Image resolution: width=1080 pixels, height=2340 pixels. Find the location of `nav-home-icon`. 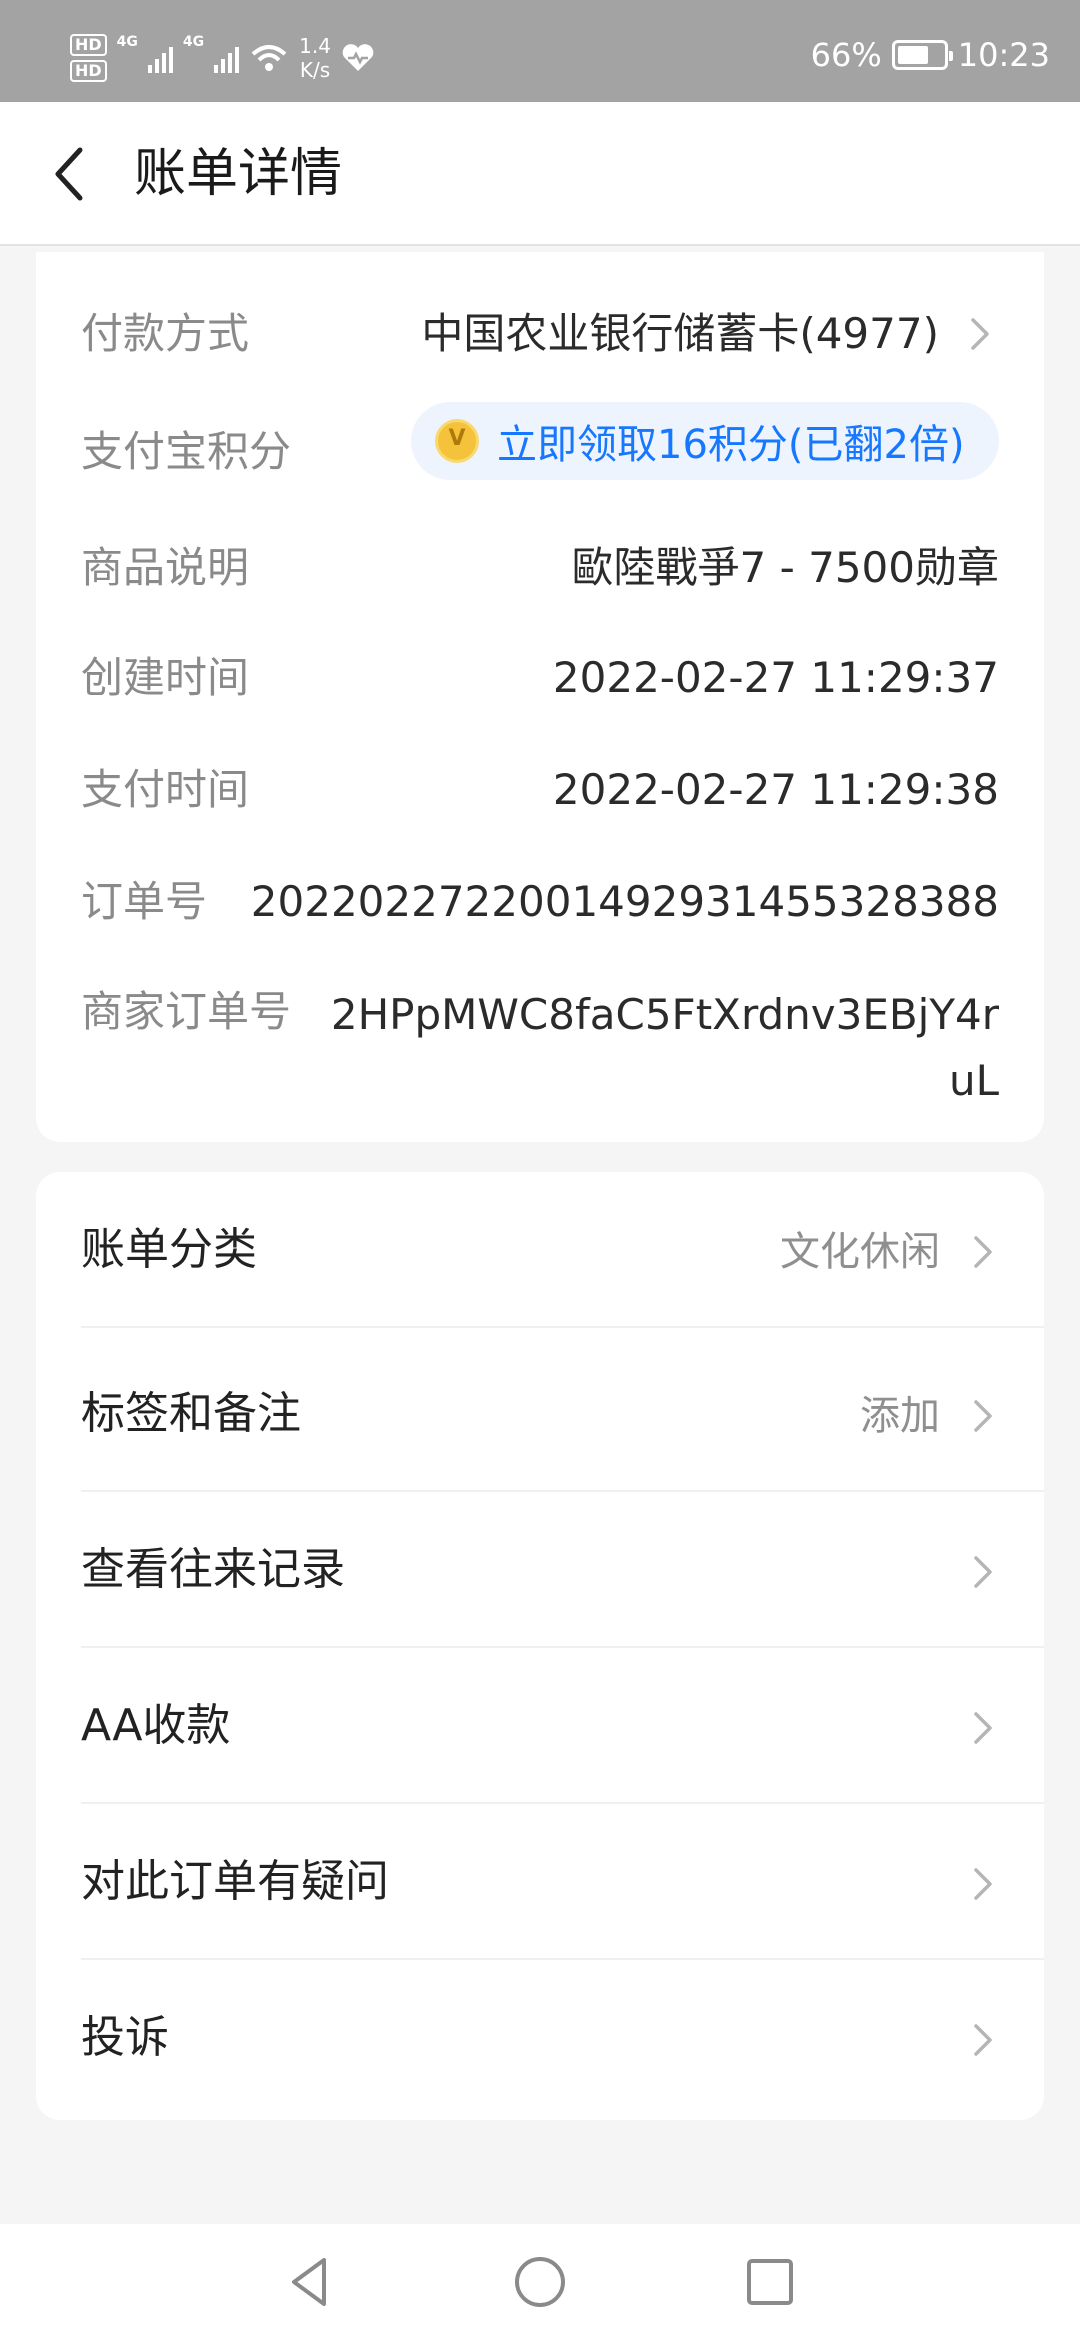

nav-home-icon is located at coordinates (540, 2282).